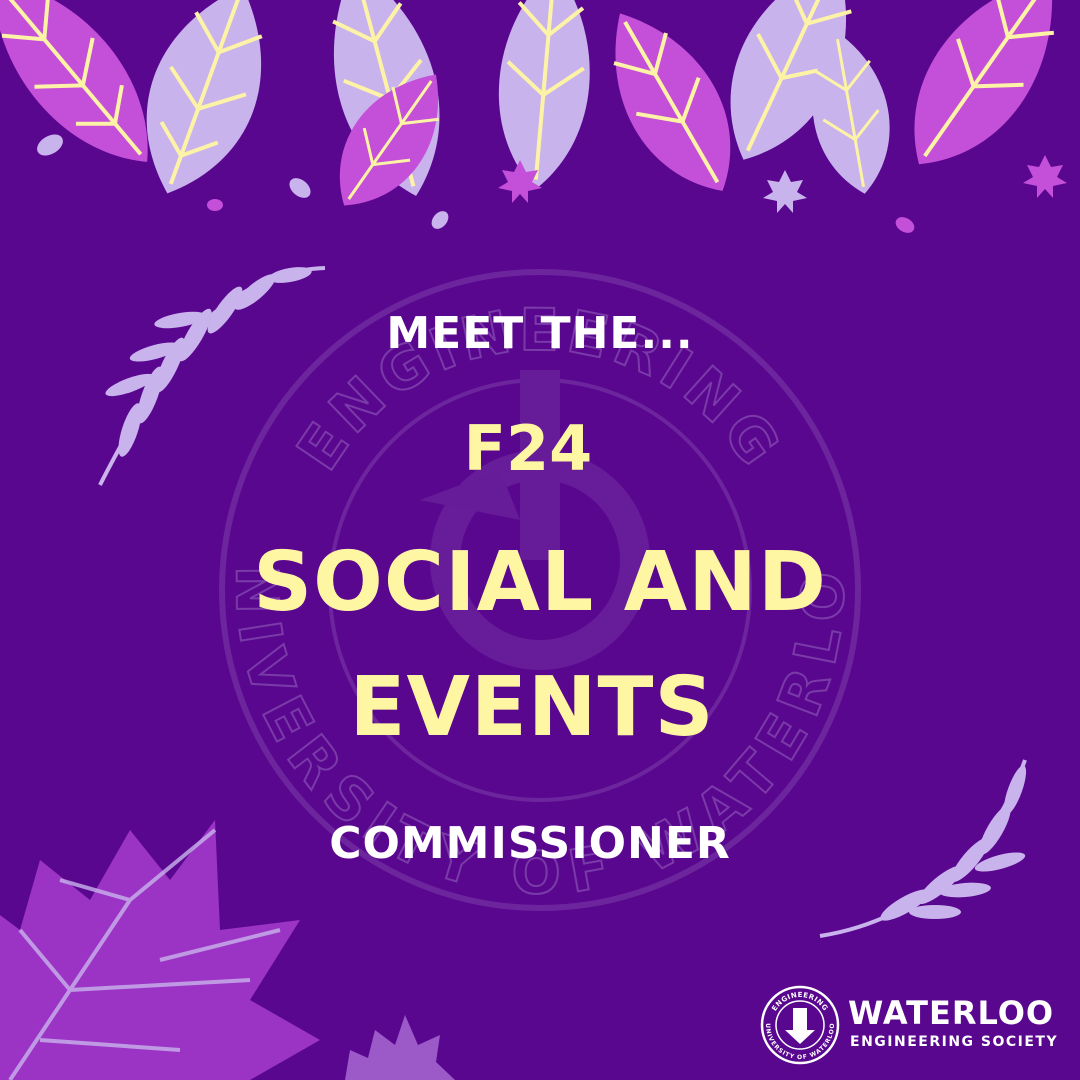 This screenshot has width=1080, height=1080. What do you see at coordinates (532, 707) in the screenshot?
I see `headline-role-line-2: EVENTS` at bounding box center [532, 707].